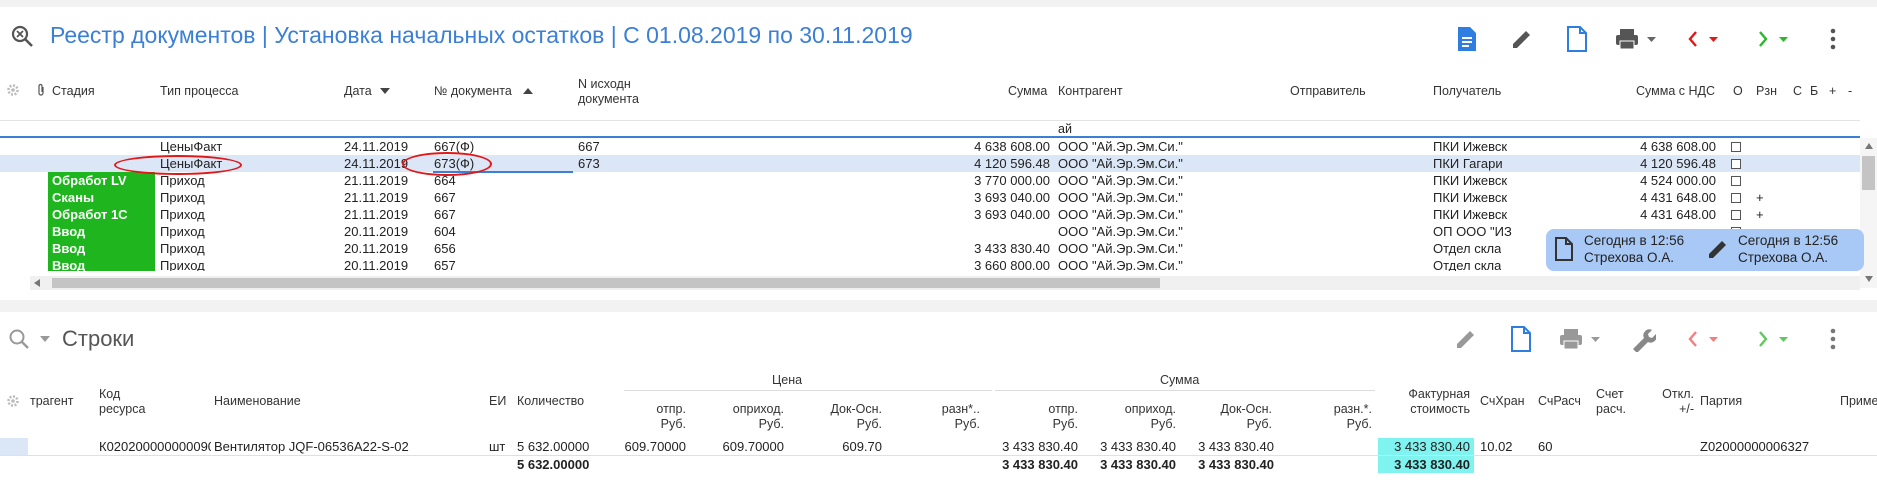  Describe the element at coordinates (1775, 339) in the screenshot. I see `lines-next-button` at that location.